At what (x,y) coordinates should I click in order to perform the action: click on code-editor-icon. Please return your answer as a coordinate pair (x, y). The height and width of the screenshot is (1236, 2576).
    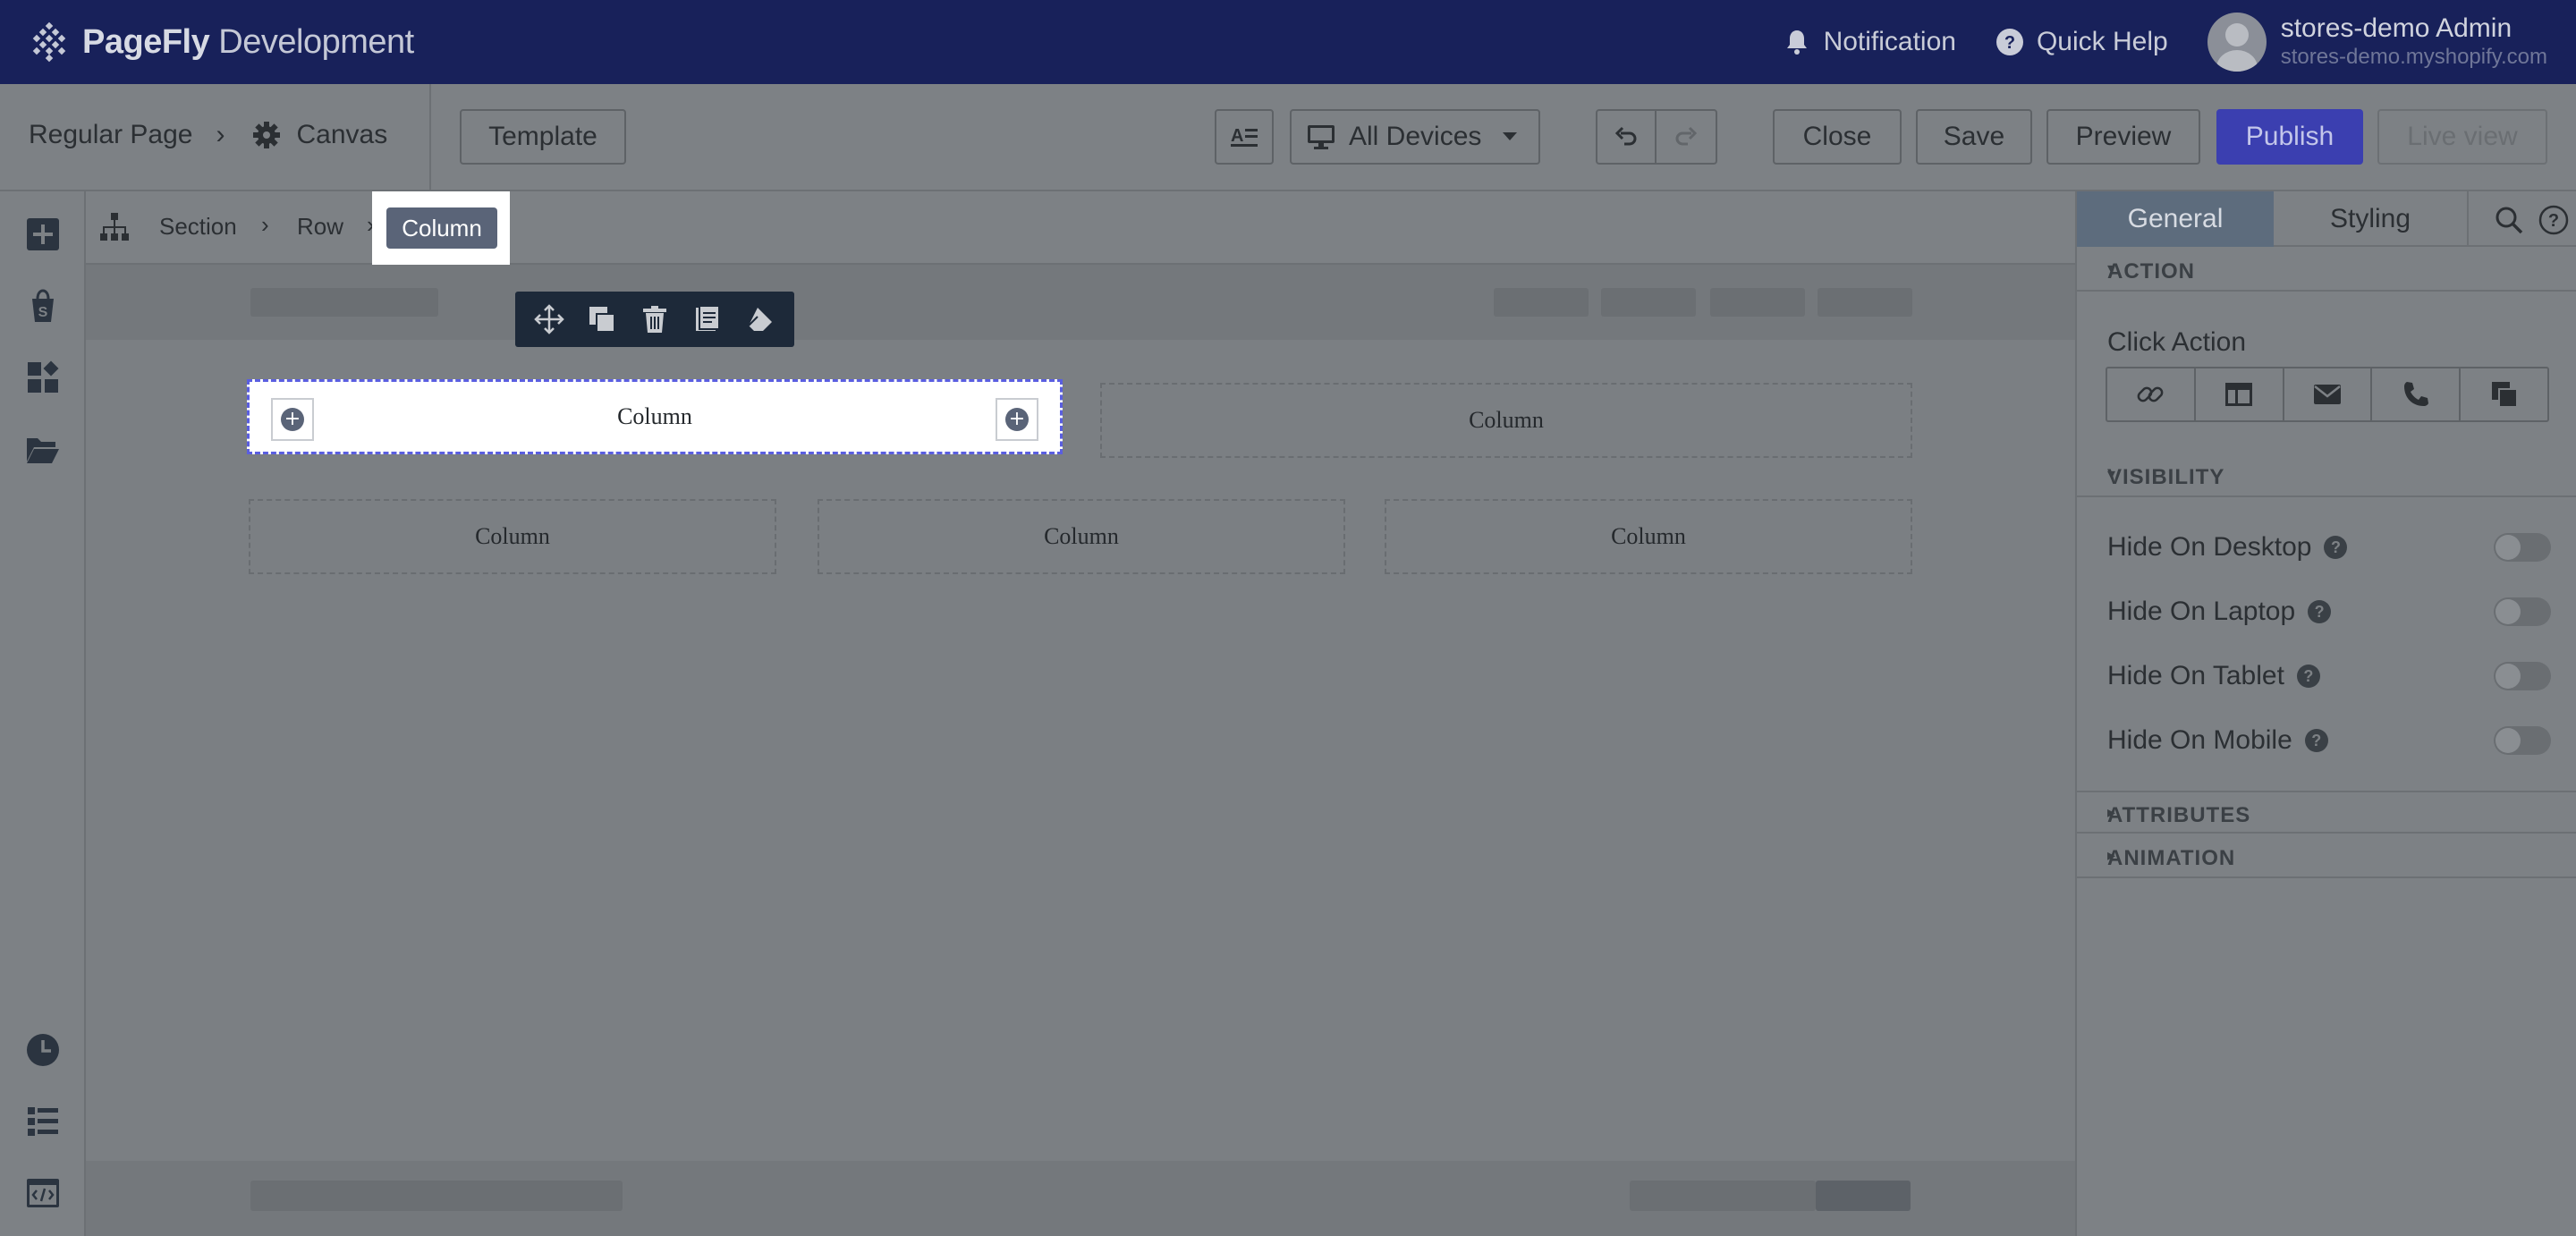
    Looking at the image, I should click on (43, 1193).